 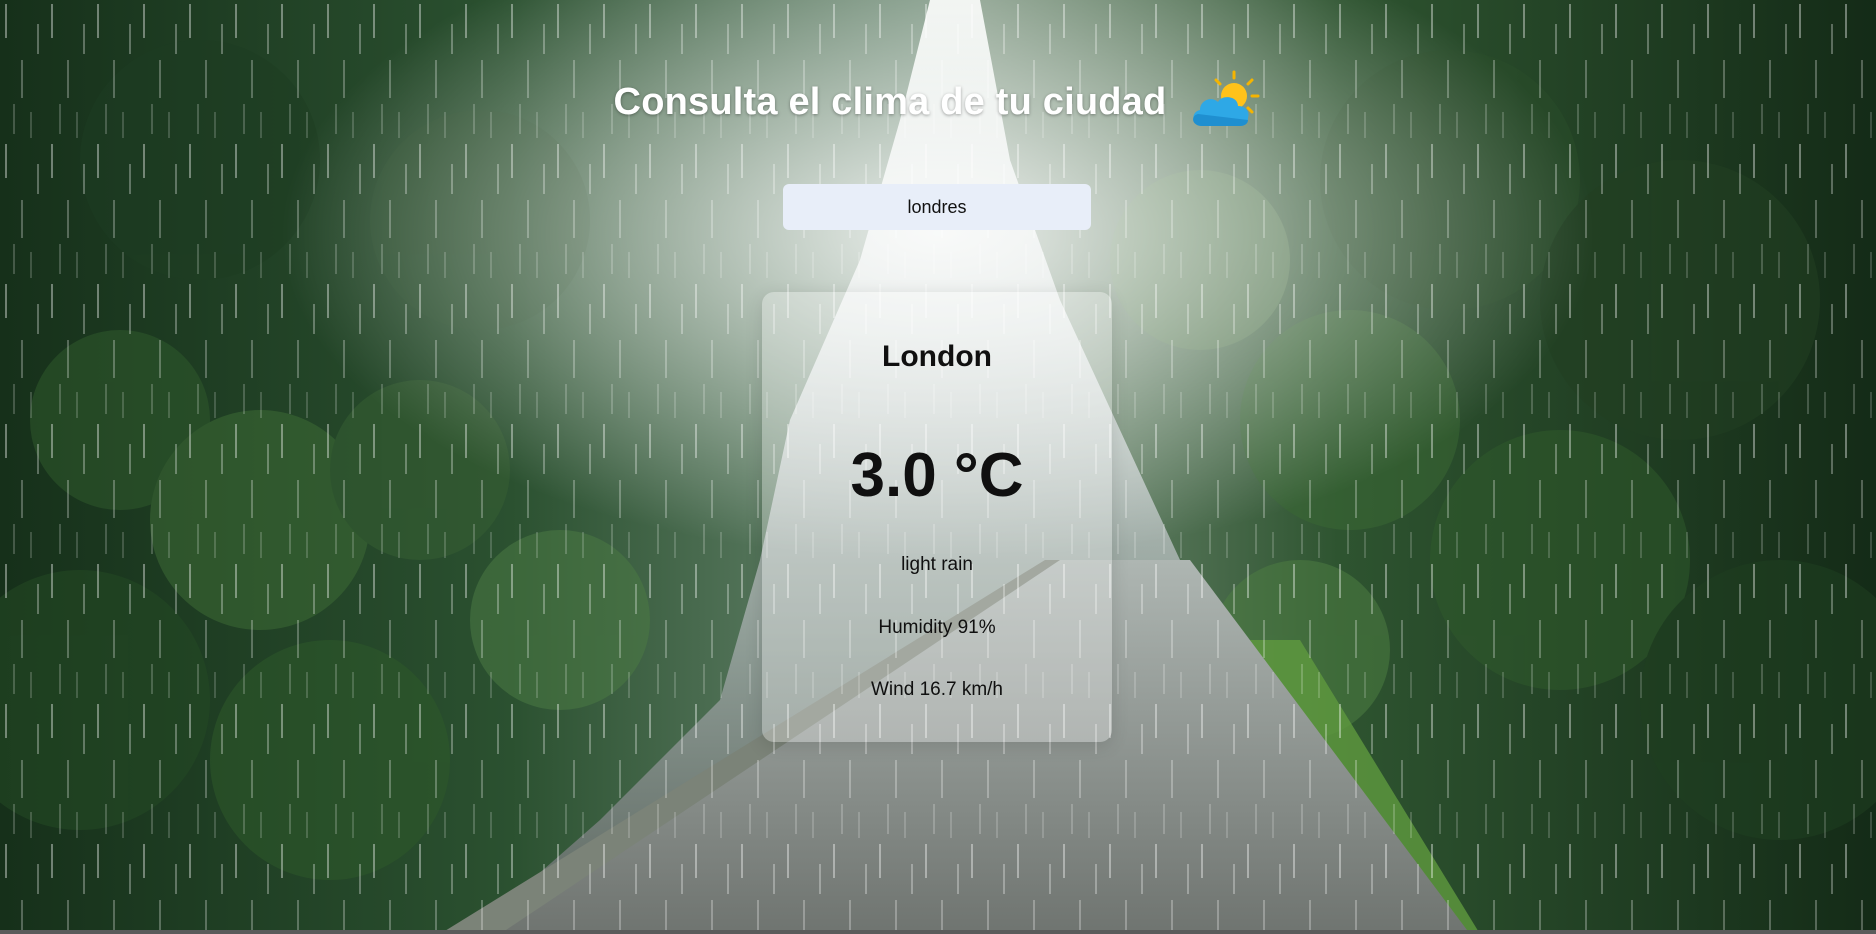 I want to click on humidity-value: Humidity 91%, so click(x=937, y=627).